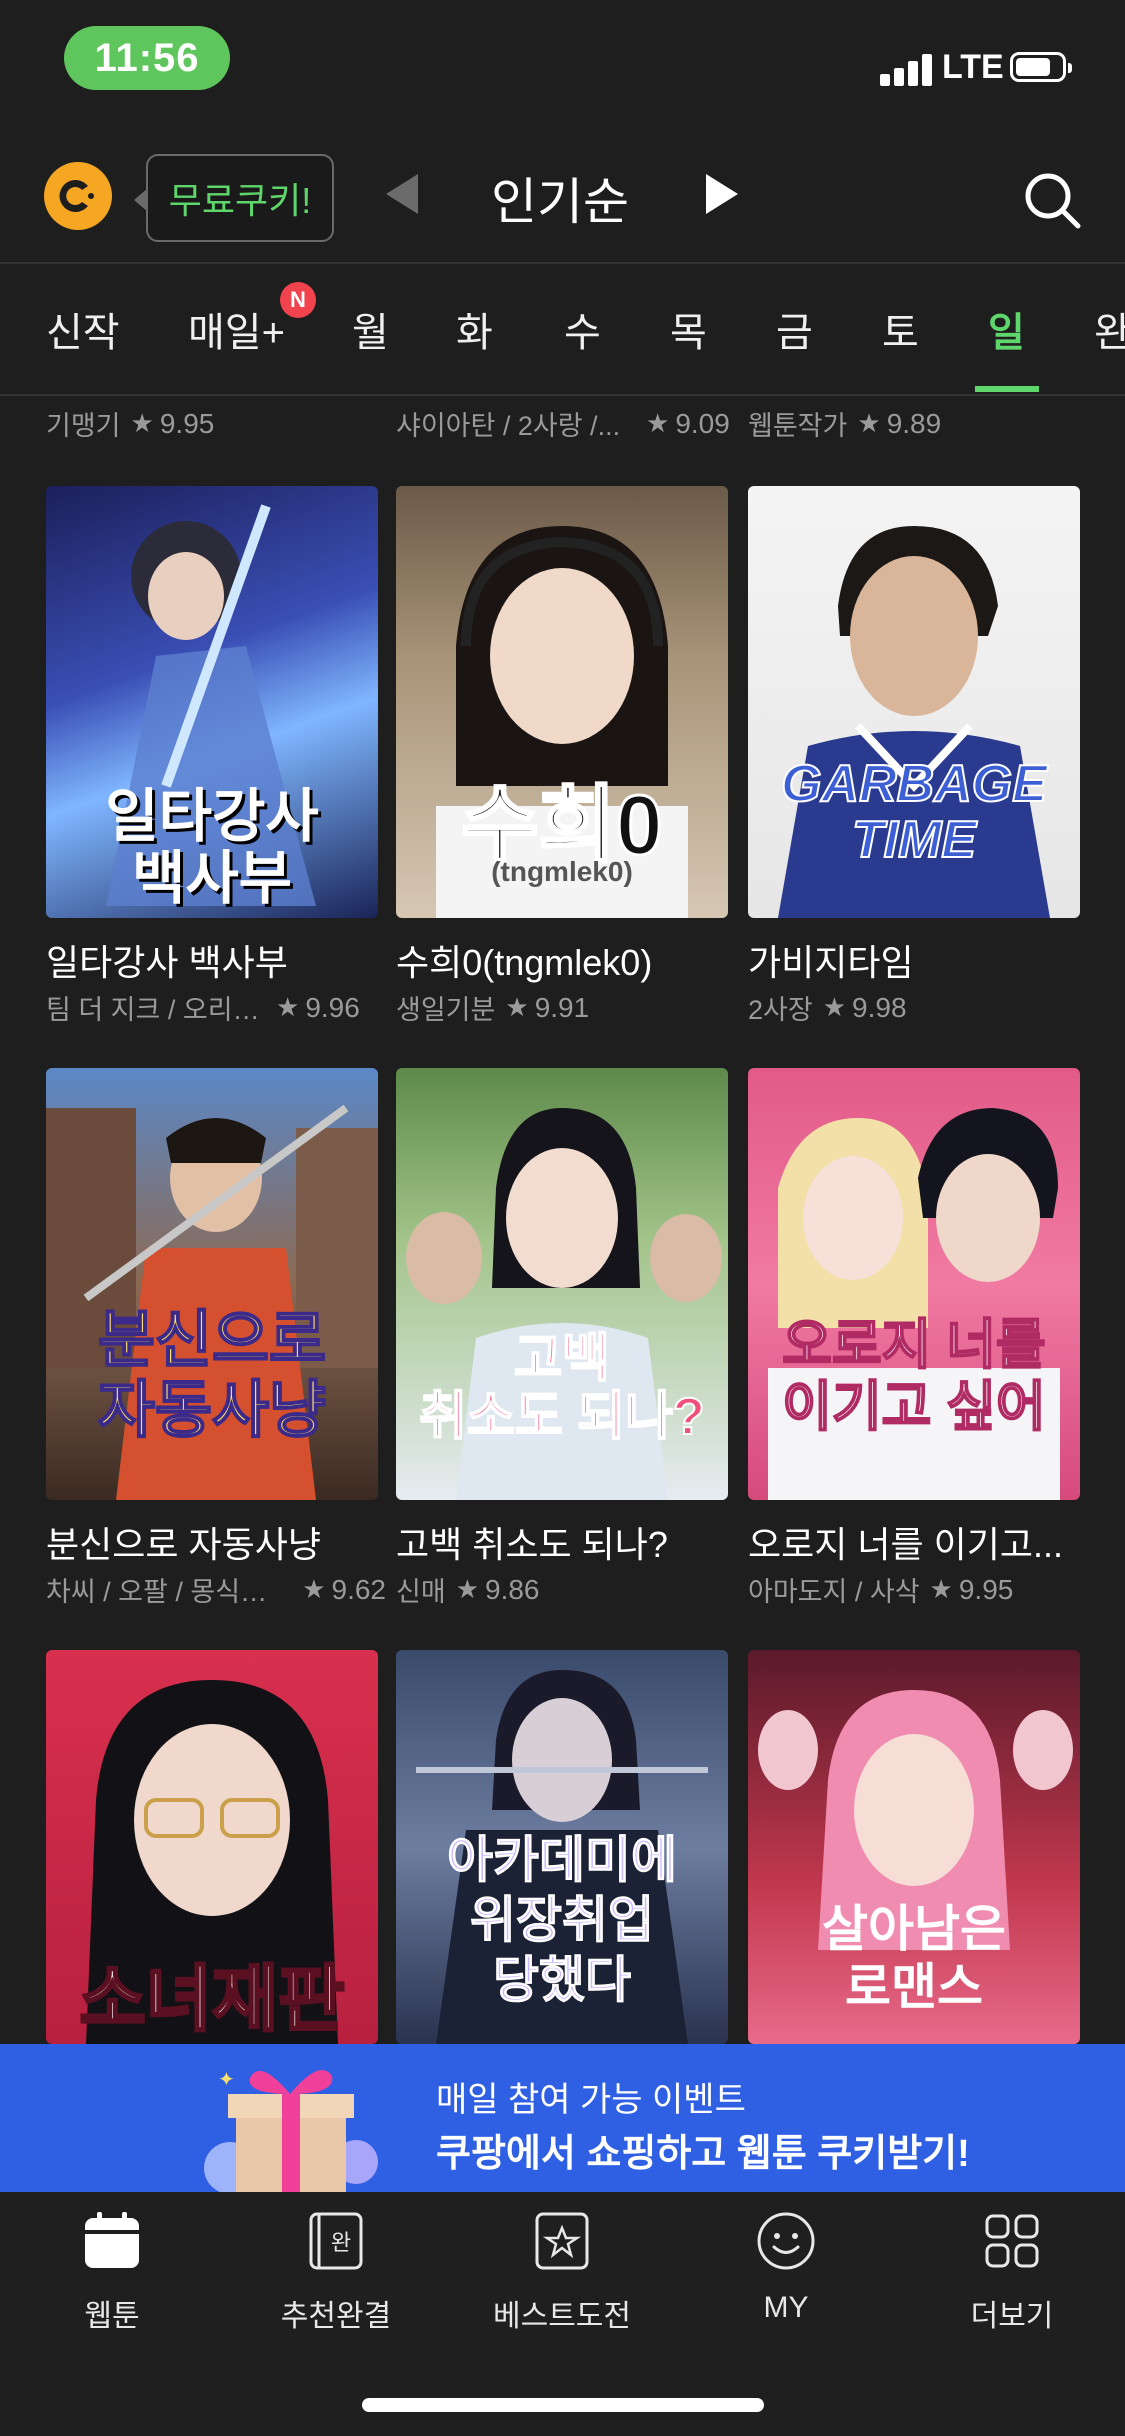 The width and height of the screenshot is (1125, 2436). Describe the element at coordinates (562, 871) in the screenshot. I see `cover-subtitle-text: (tngmlek0)` at that location.